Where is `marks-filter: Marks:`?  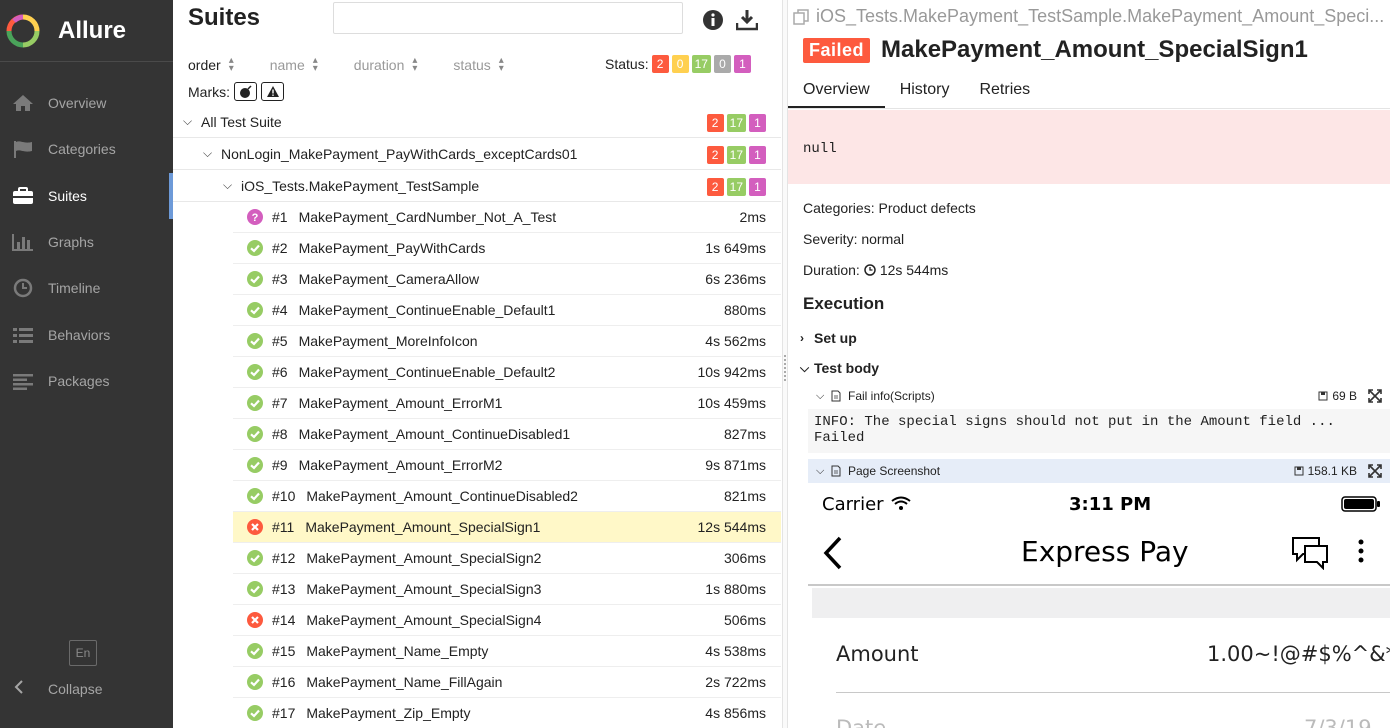
marks-filter: Marks: is located at coordinates (236, 91).